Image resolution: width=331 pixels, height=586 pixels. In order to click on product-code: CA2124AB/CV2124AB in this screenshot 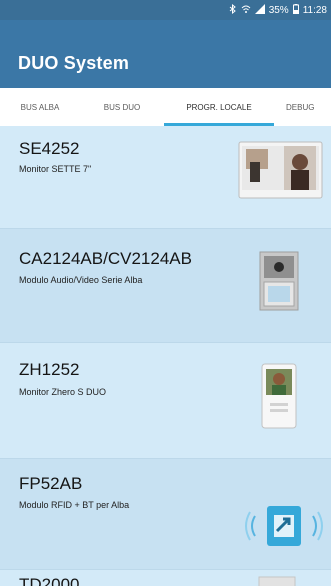, I will do `click(105, 258)`.